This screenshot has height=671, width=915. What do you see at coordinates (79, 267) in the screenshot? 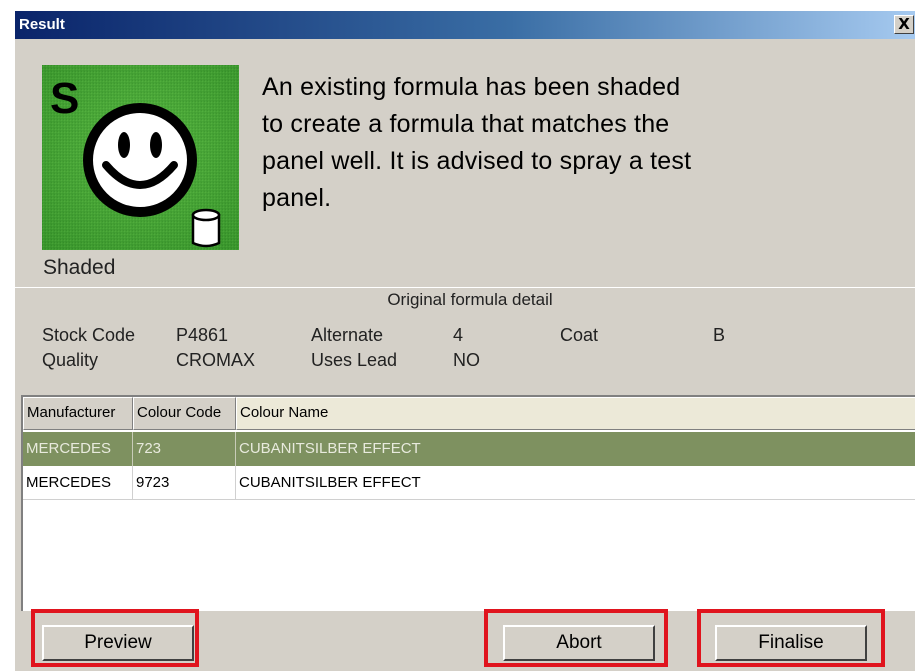
I see `status-label: Shaded` at bounding box center [79, 267].